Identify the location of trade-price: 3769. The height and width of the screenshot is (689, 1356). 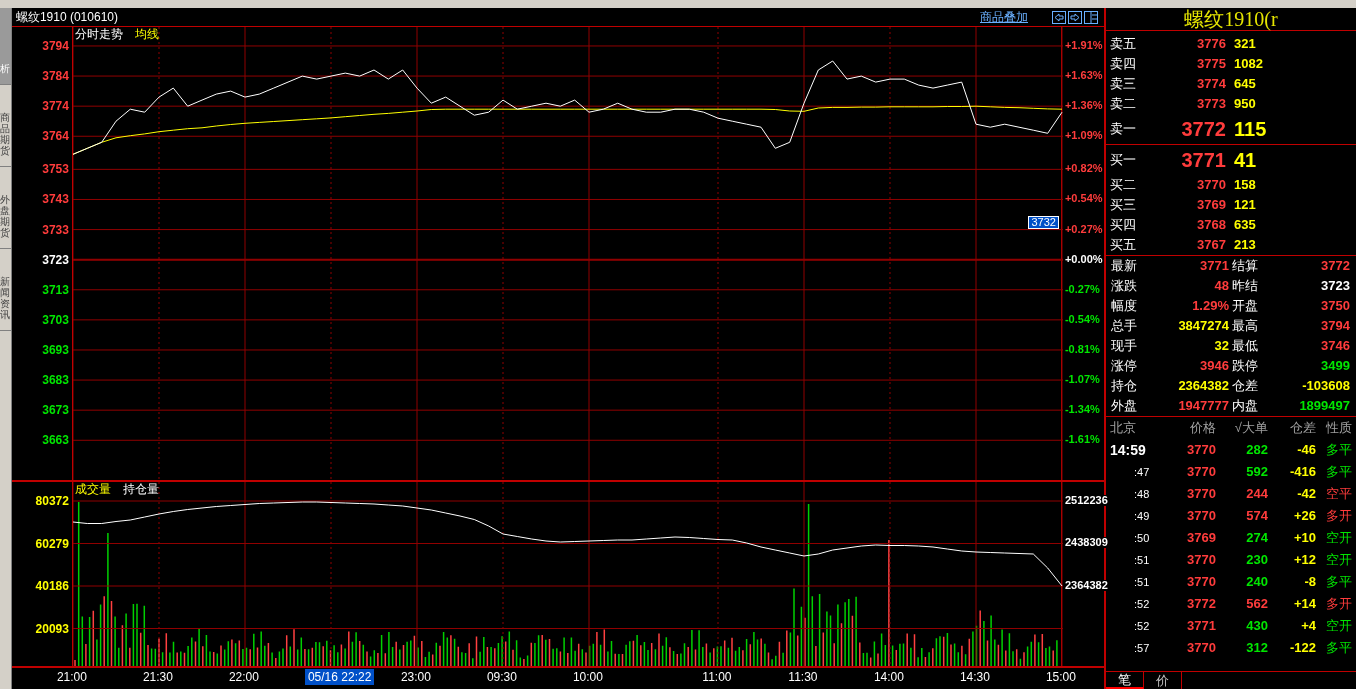
(1201, 538).